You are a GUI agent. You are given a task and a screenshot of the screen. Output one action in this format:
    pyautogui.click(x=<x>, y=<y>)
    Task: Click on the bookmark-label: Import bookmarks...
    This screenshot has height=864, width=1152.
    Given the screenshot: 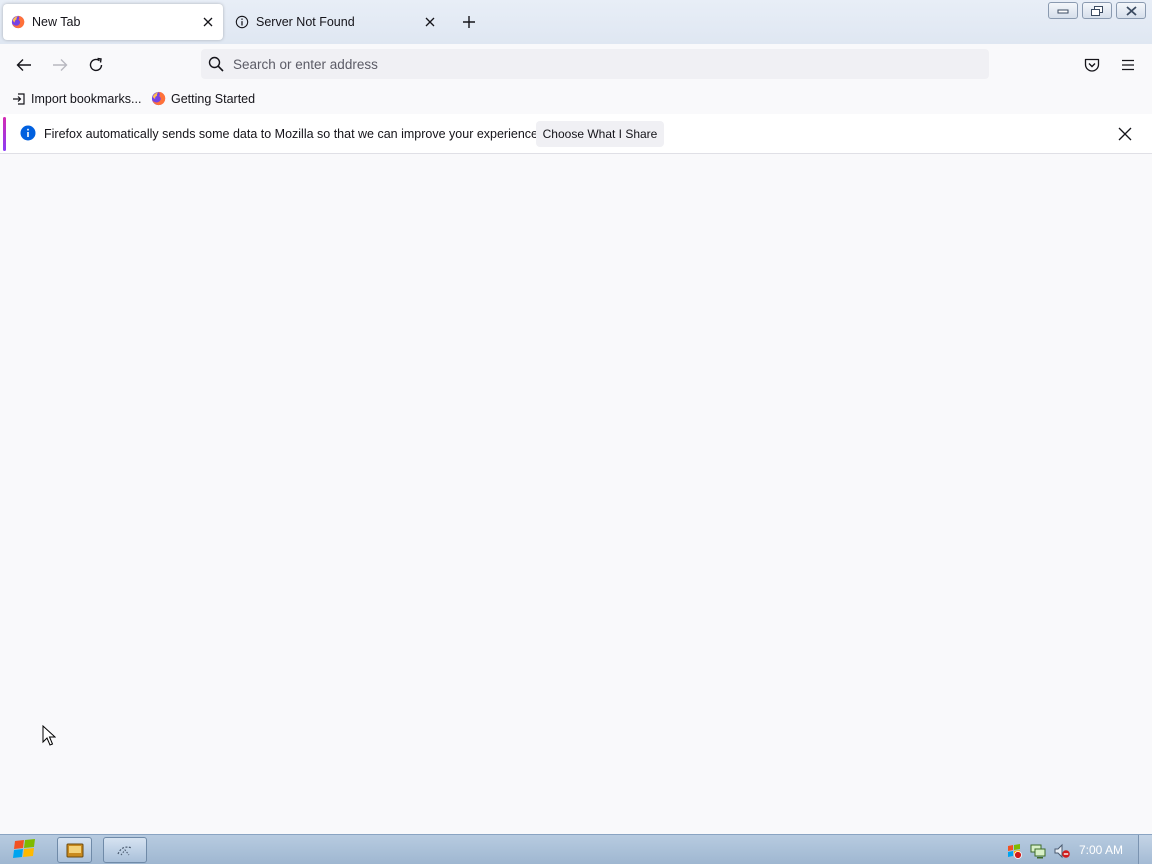 What is the action you would take?
    pyautogui.click(x=86, y=98)
    